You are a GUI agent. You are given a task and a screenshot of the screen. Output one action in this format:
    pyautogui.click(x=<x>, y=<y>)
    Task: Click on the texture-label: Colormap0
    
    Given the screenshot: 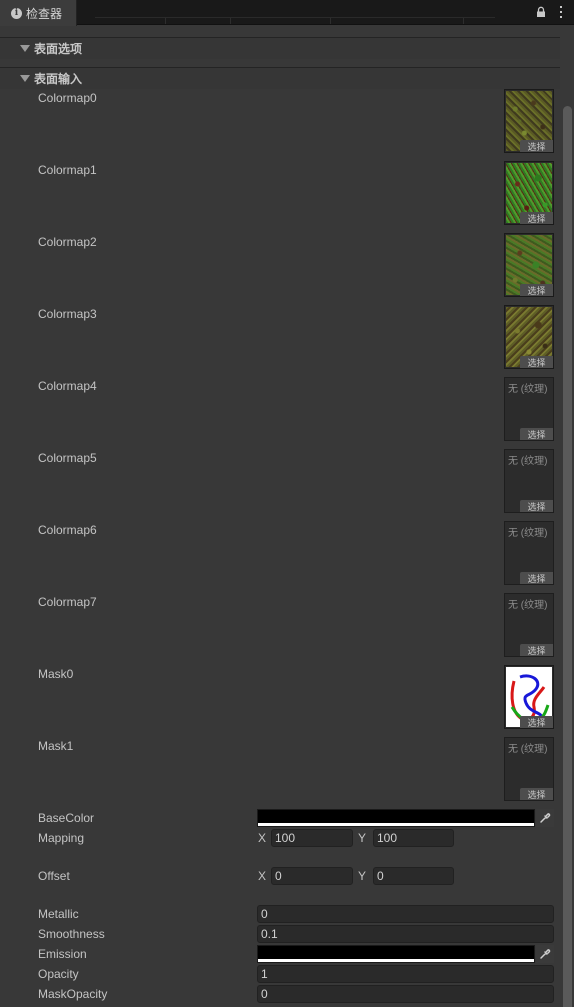 What is the action you would take?
    pyautogui.click(x=67, y=98)
    